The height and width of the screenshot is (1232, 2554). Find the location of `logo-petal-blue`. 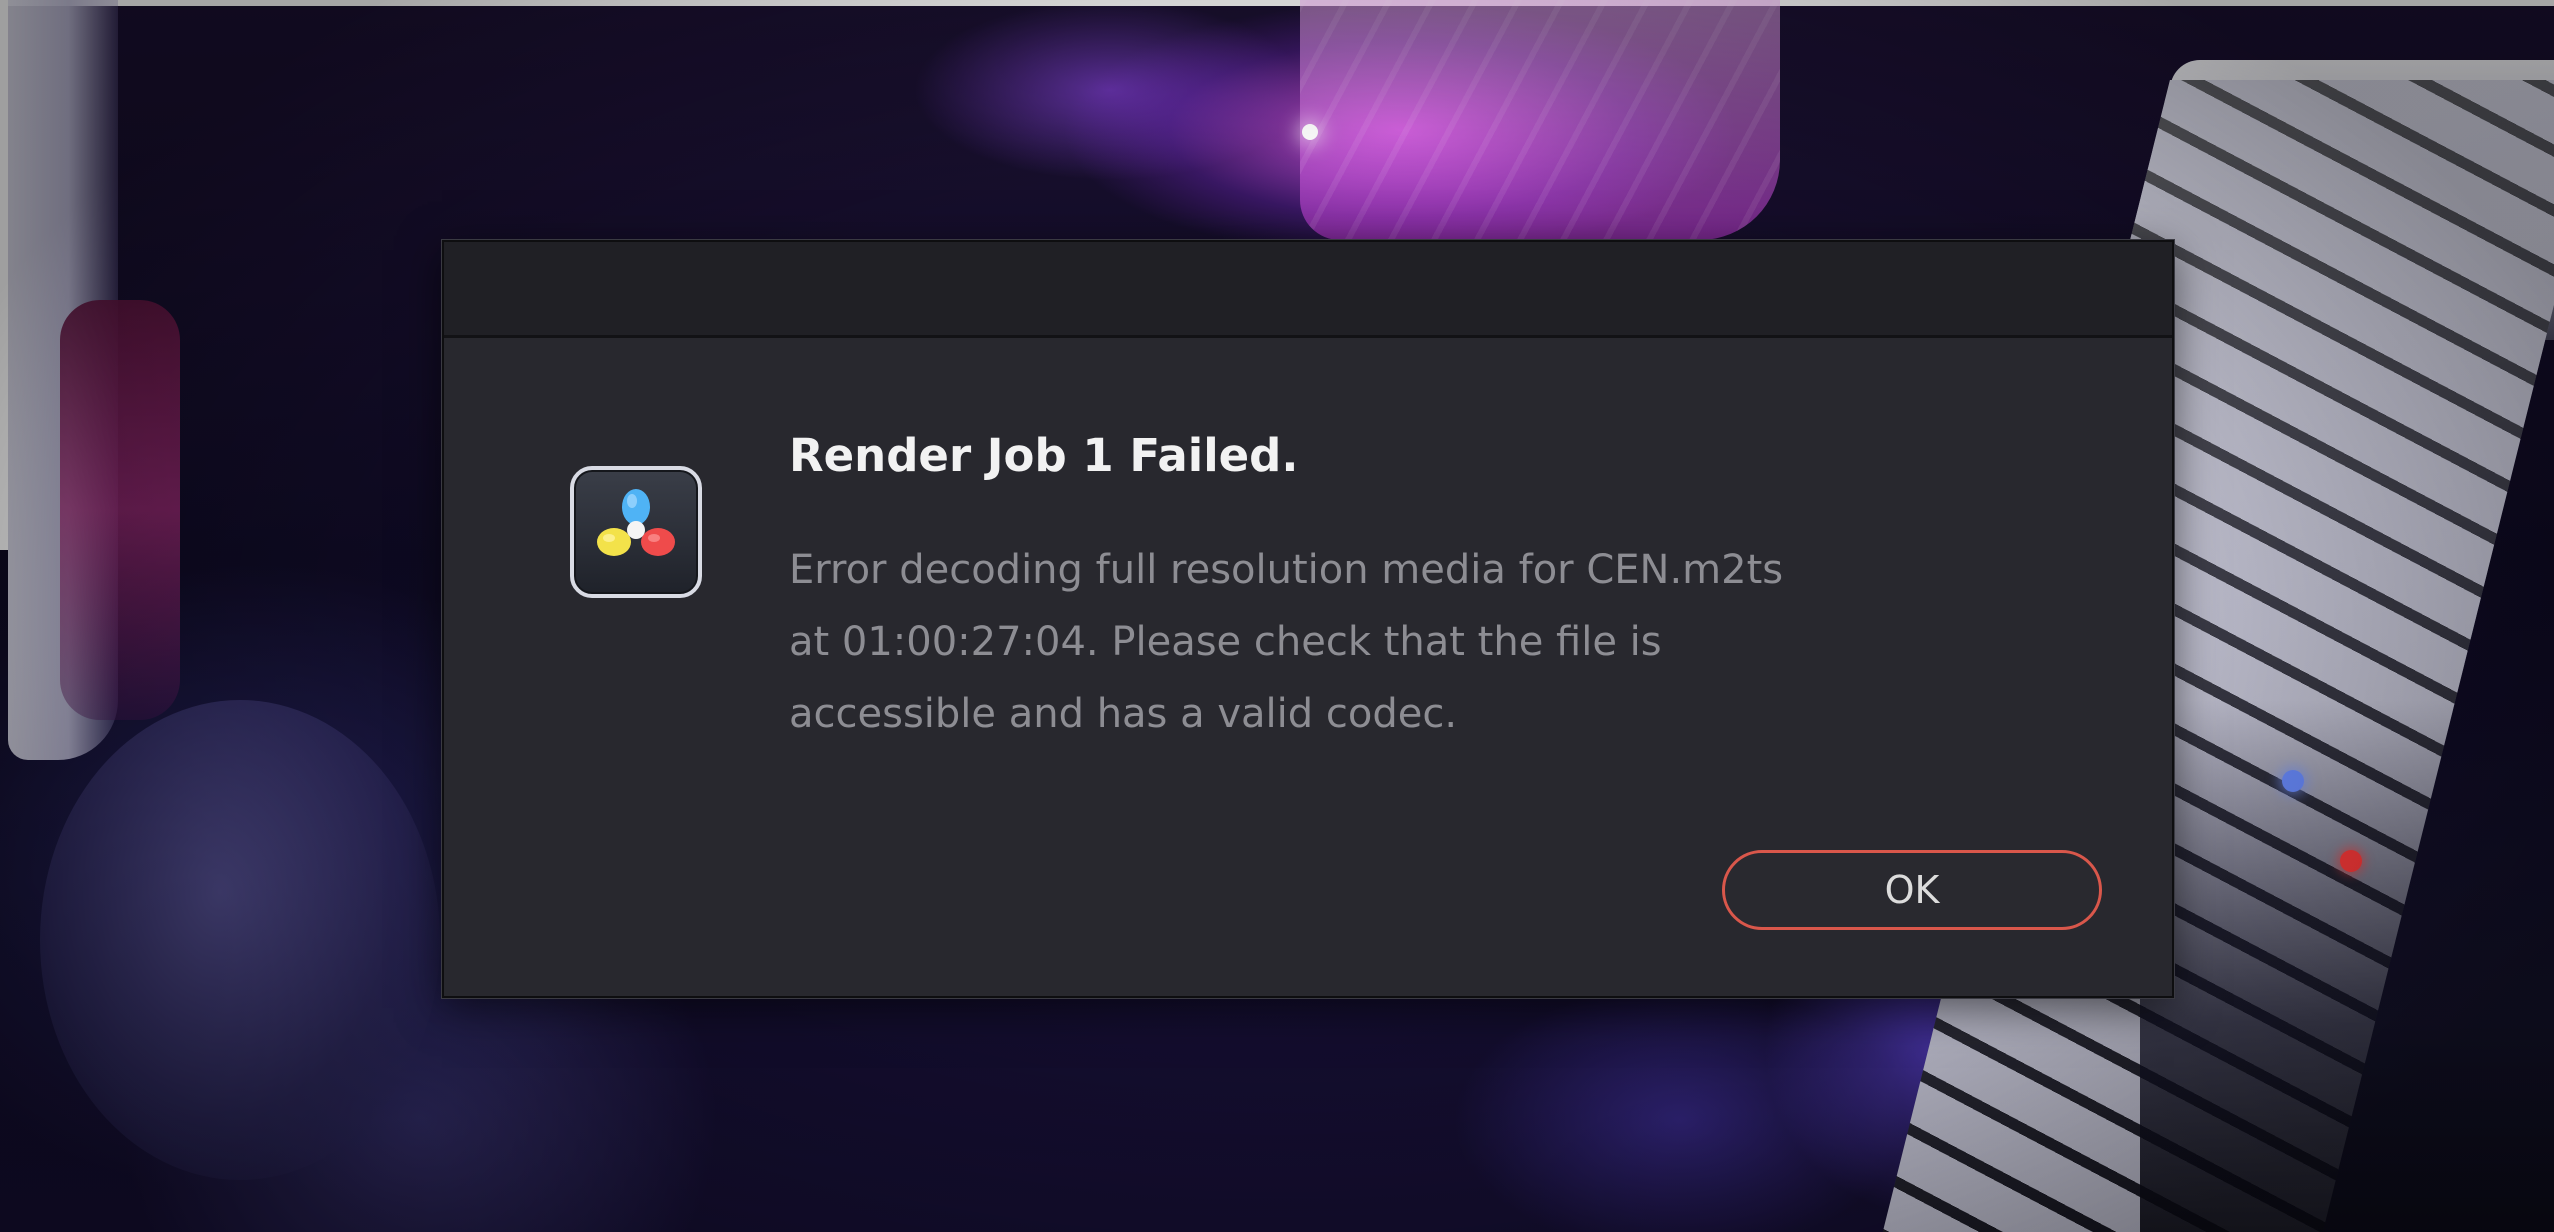

logo-petal-blue is located at coordinates (636, 507).